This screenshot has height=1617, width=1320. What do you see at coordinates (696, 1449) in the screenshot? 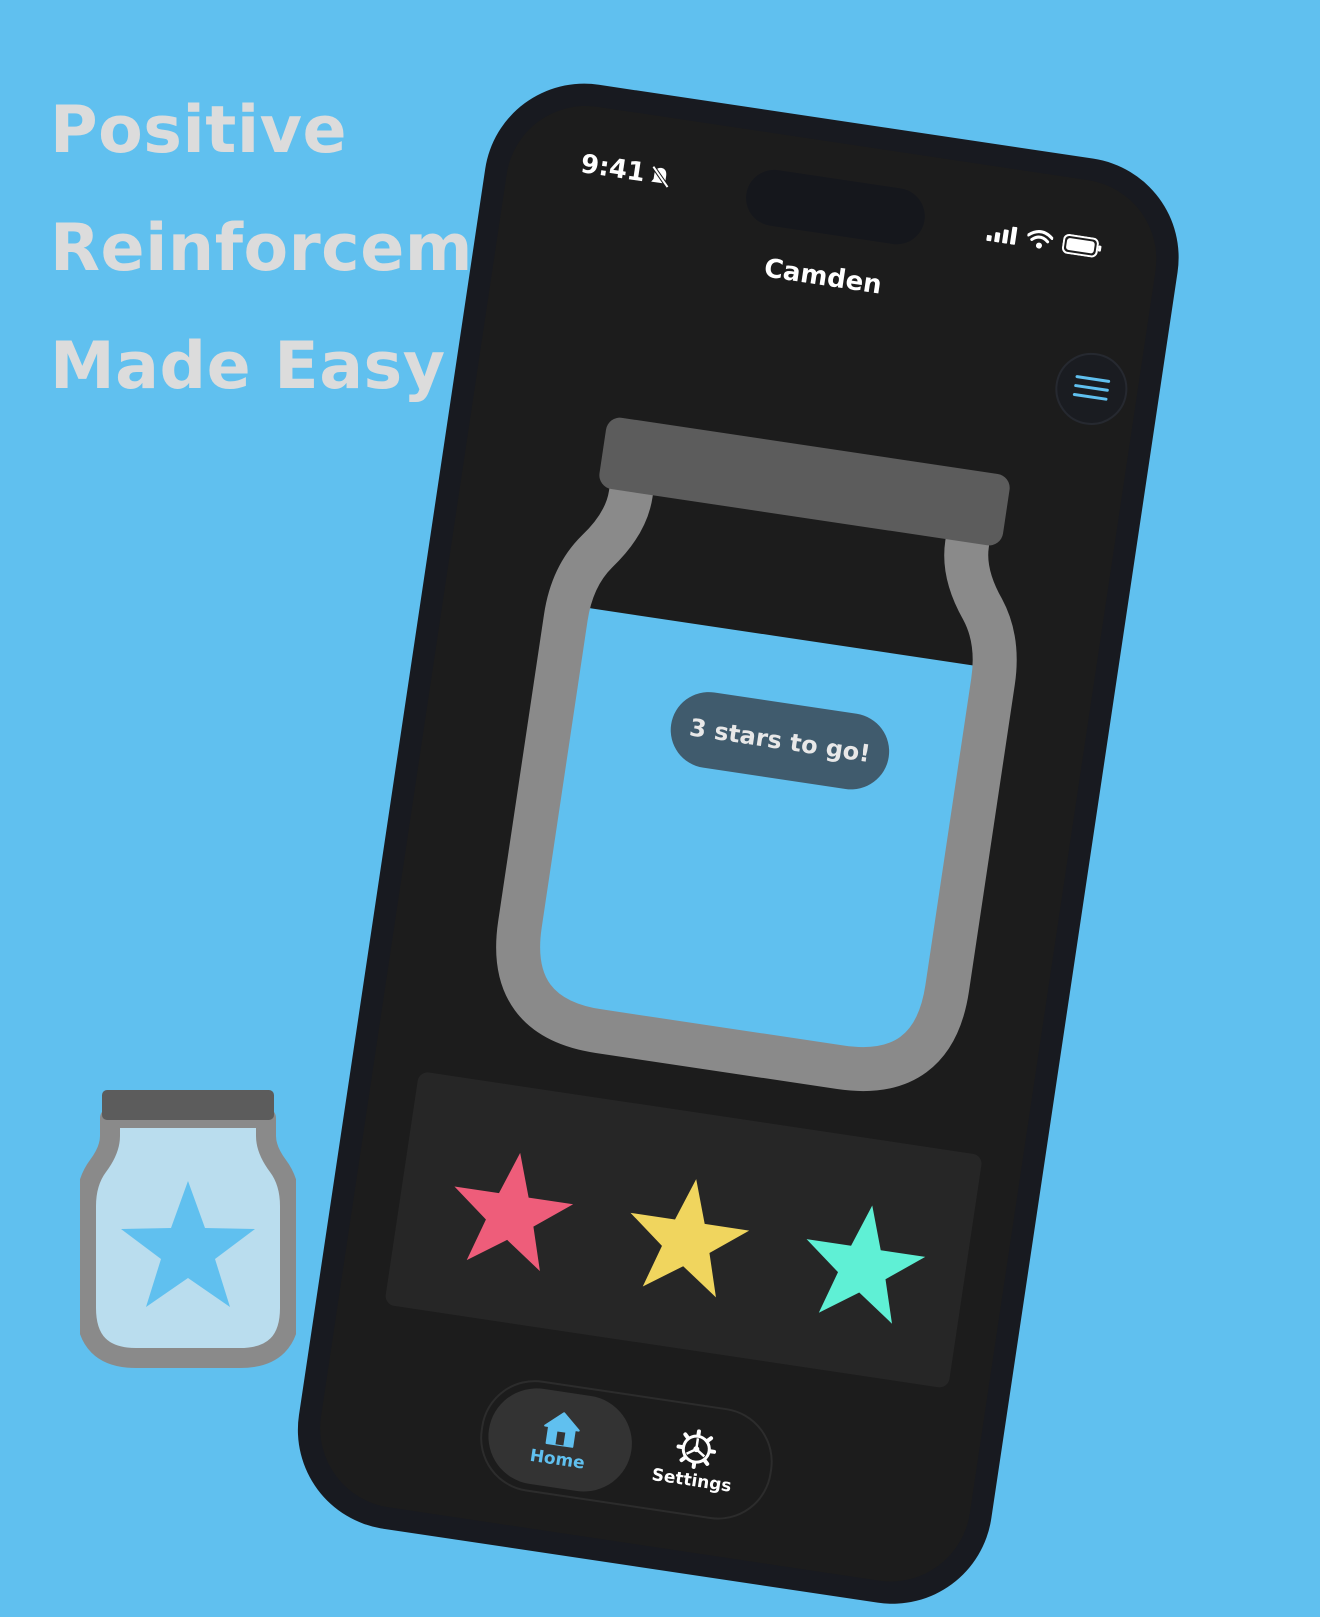
I see `gear-icon` at bounding box center [696, 1449].